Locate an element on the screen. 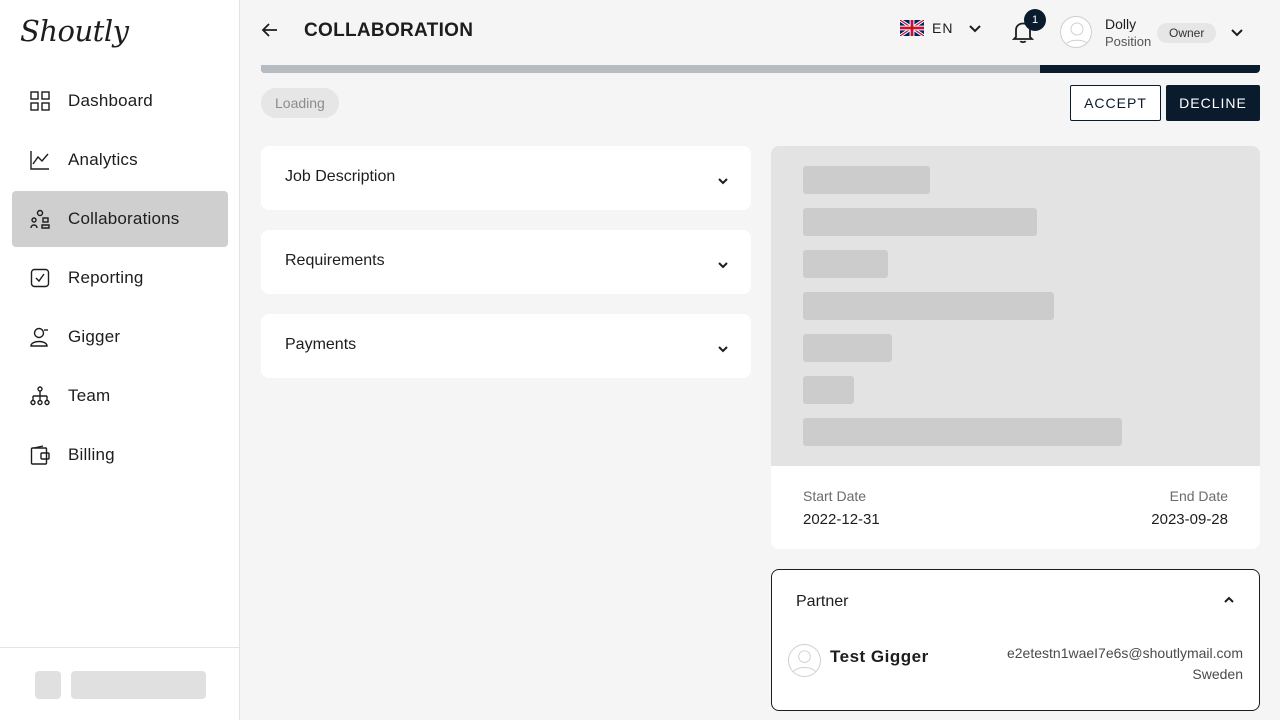 The image size is (1280, 720). start-date-label: Start Date is located at coordinates (835, 496).